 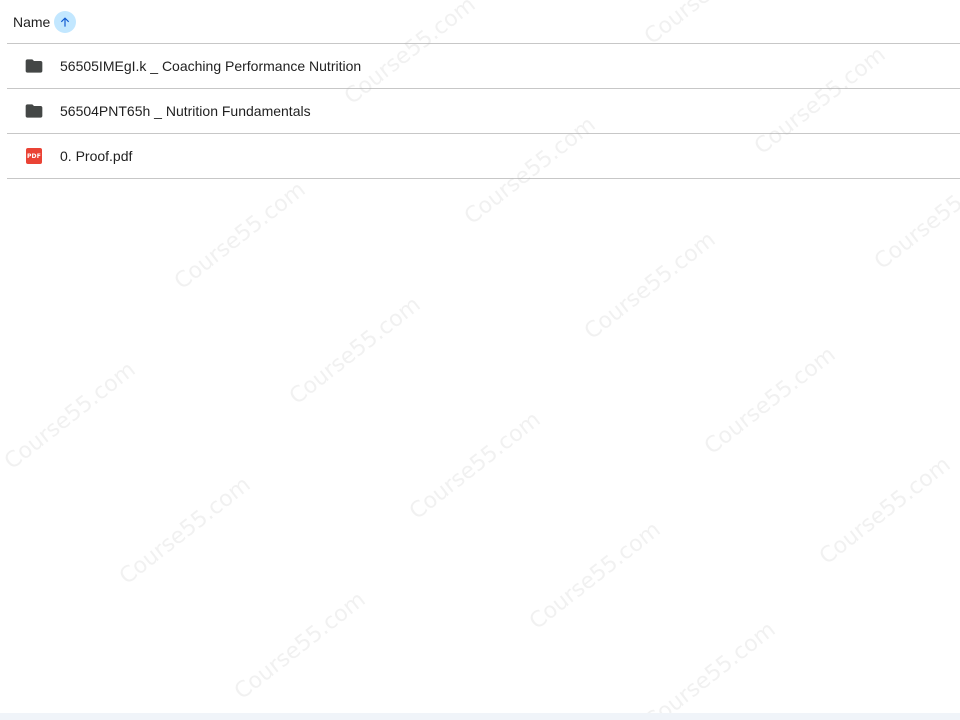 I want to click on name-column-header: Name, so click(x=31, y=22).